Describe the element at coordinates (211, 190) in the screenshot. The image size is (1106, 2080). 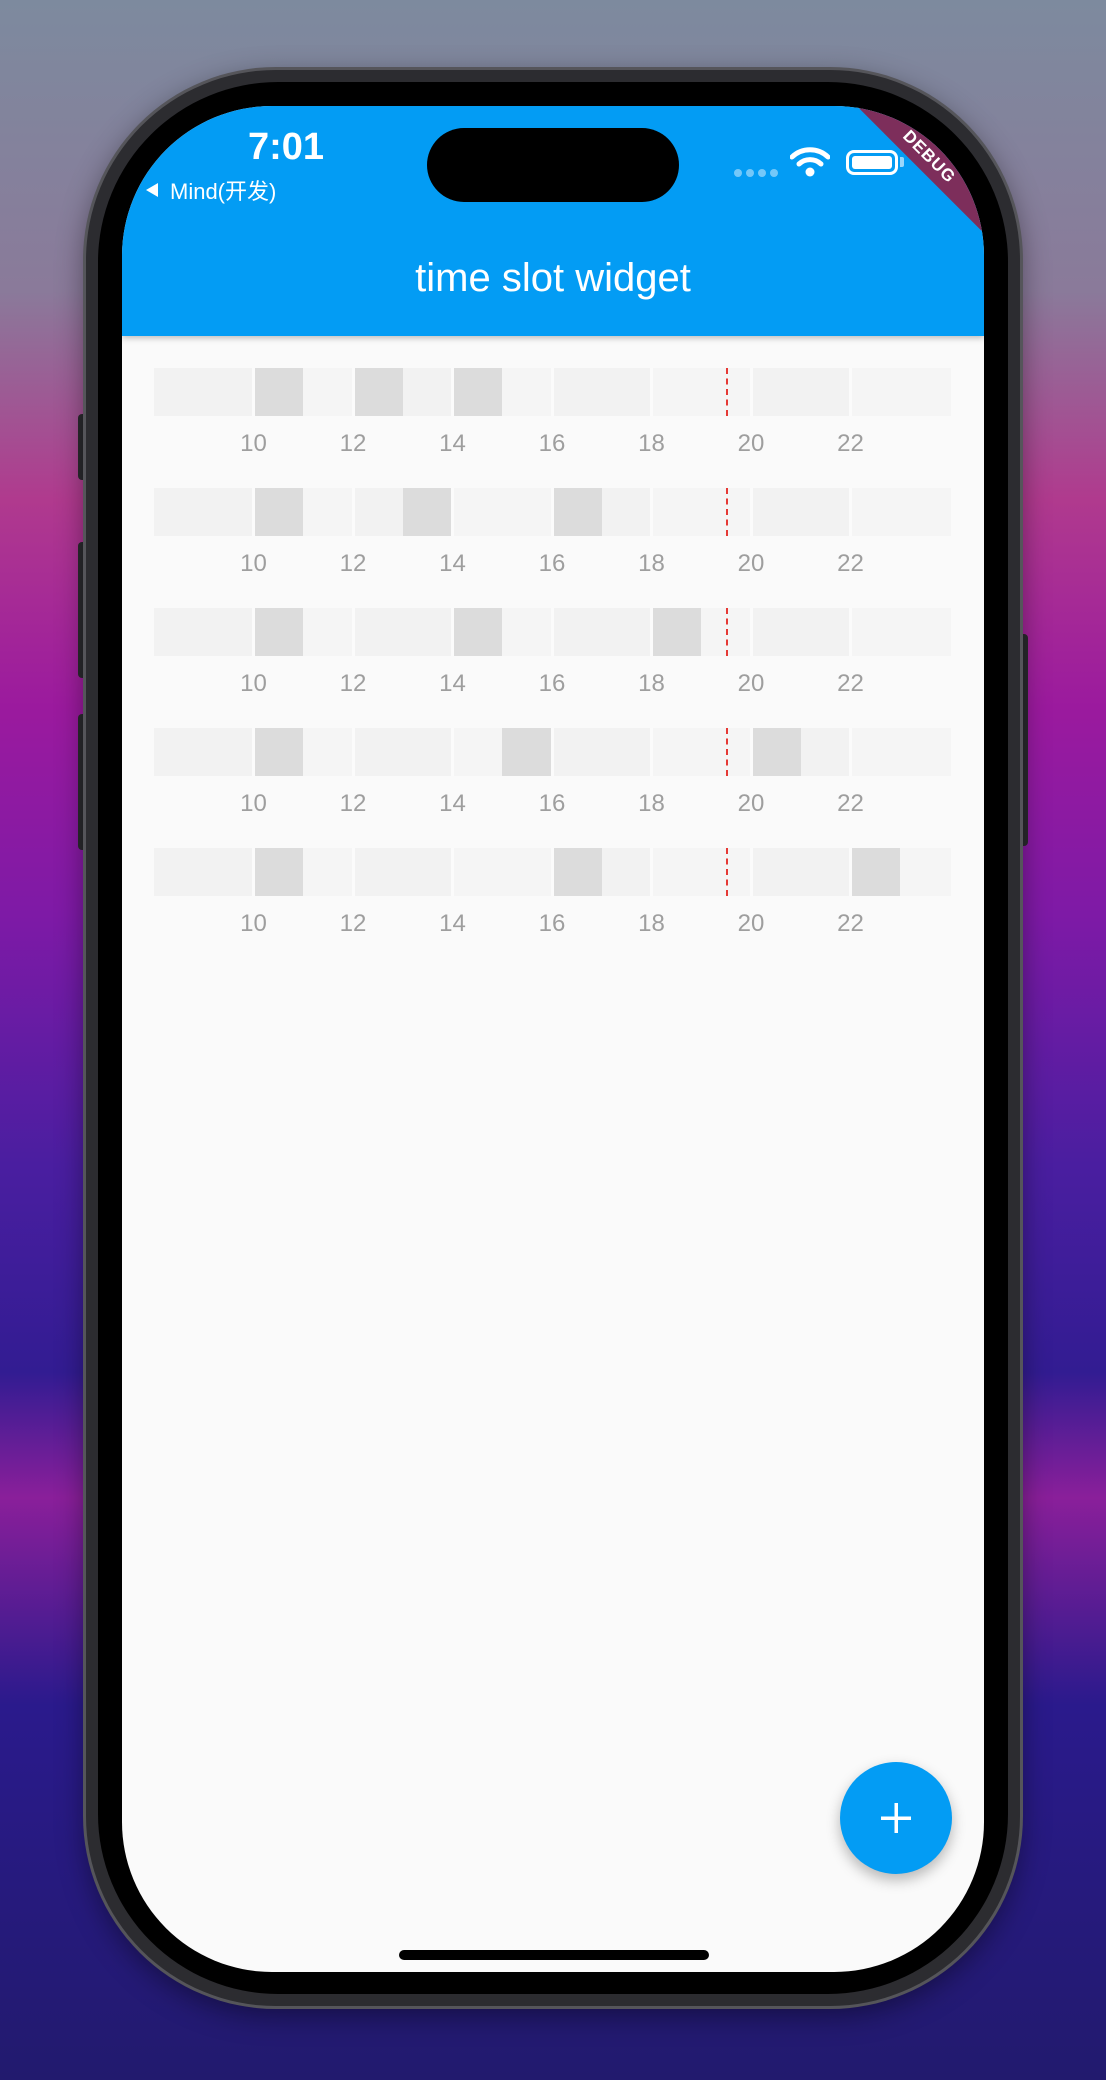
I see `back-to-app-link: Mind(开发)` at that location.